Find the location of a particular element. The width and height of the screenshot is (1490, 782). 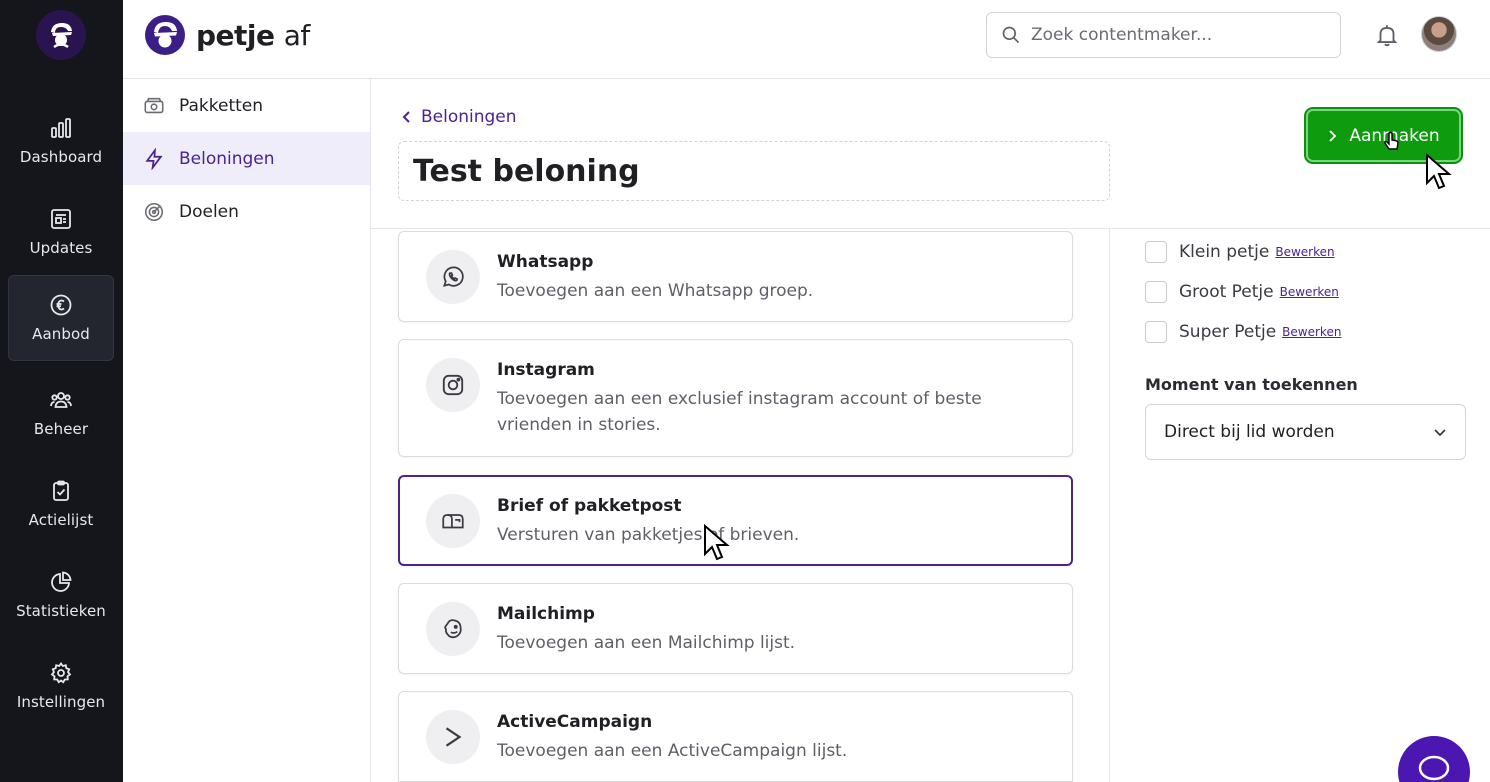

package-option-super-petje: Super Petje Bewerken is located at coordinates (1243, 332).